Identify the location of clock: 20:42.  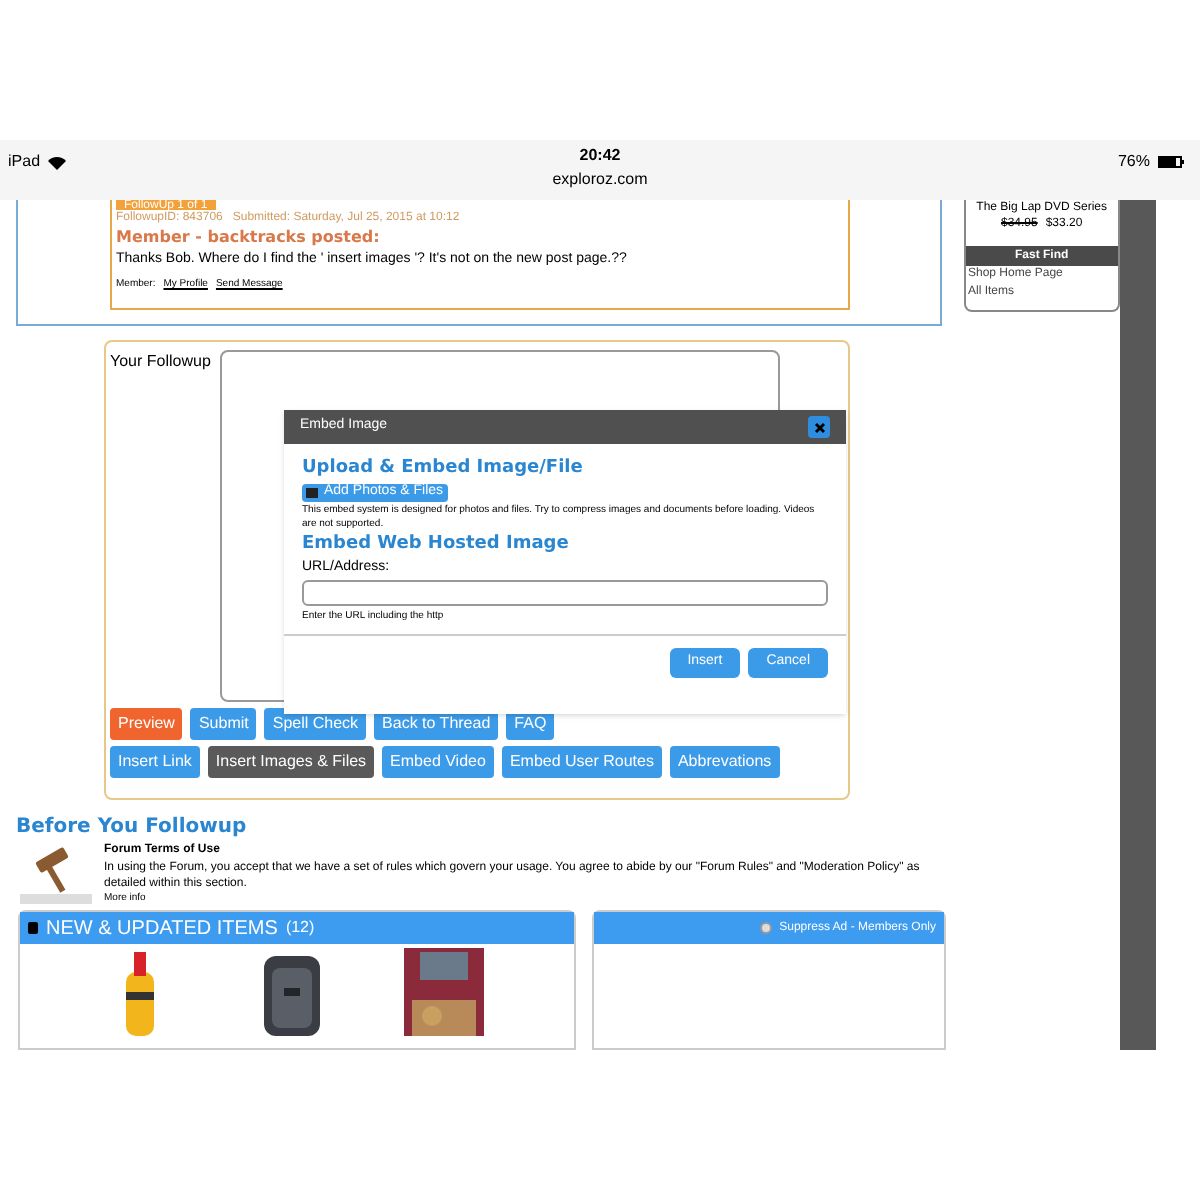
(600, 156).